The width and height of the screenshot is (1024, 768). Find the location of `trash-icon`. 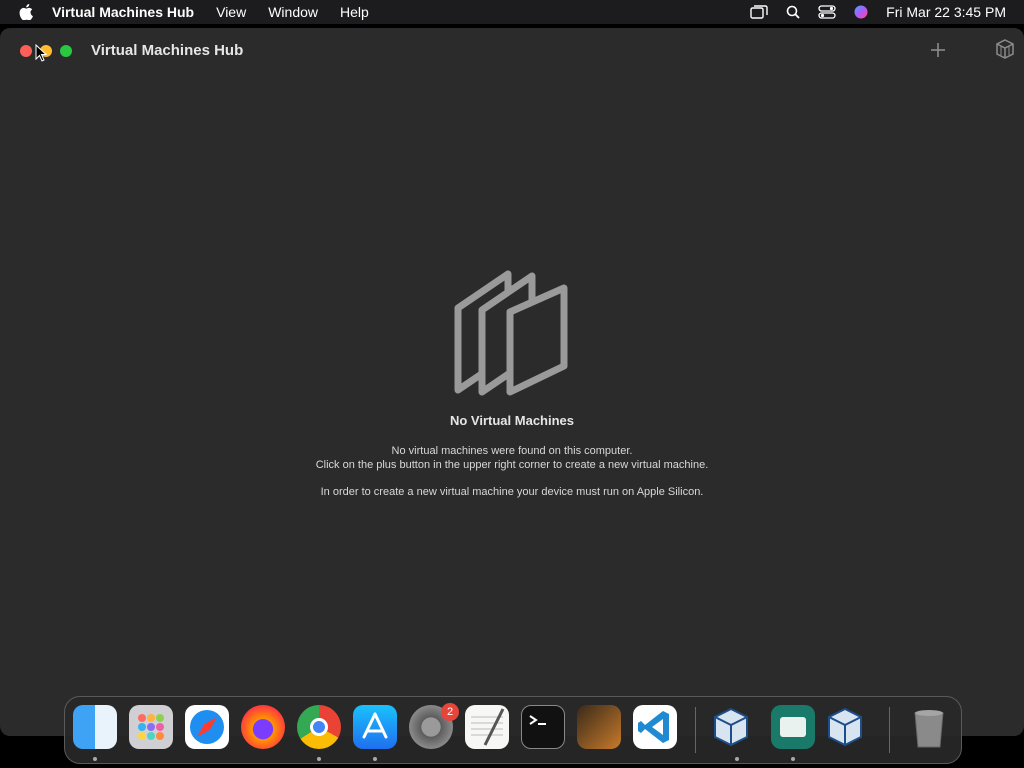

trash-icon is located at coordinates (929, 727).